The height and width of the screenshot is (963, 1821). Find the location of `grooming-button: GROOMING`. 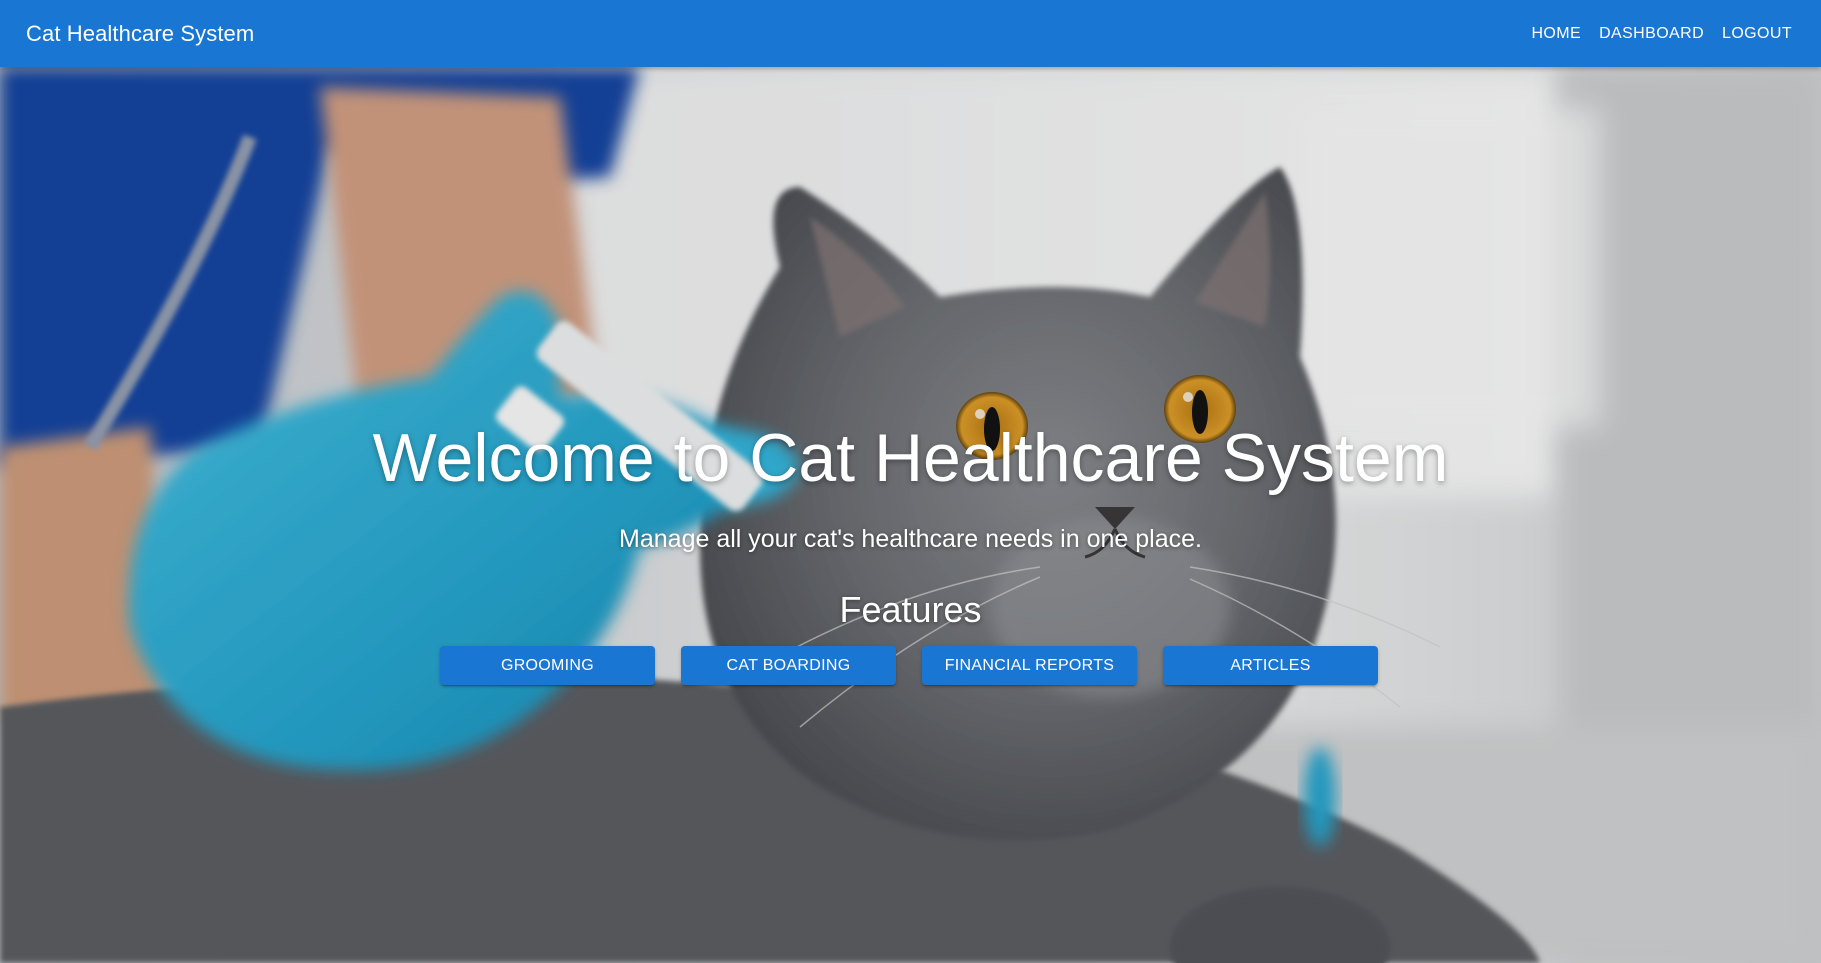

grooming-button: GROOMING is located at coordinates (547, 665).